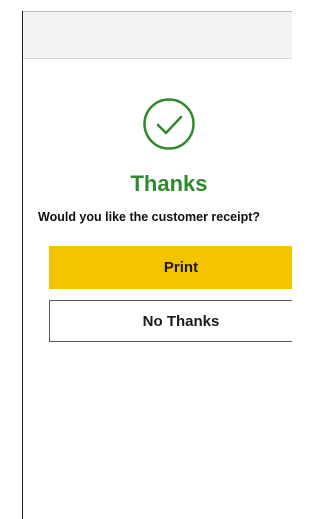  What do you see at coordinates (169, 183) in the screenshot?
I see `page-title: Thanks` at bounding box center [169, 183].